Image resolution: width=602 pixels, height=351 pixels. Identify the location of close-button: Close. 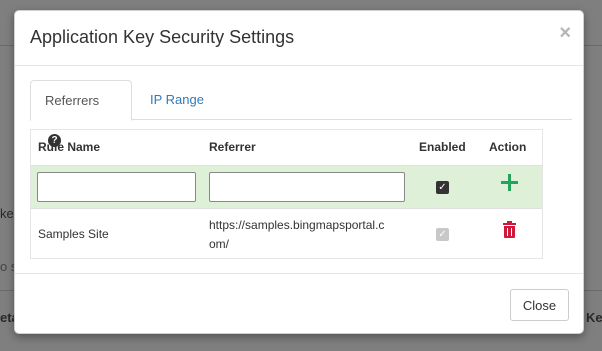
(539, 305).